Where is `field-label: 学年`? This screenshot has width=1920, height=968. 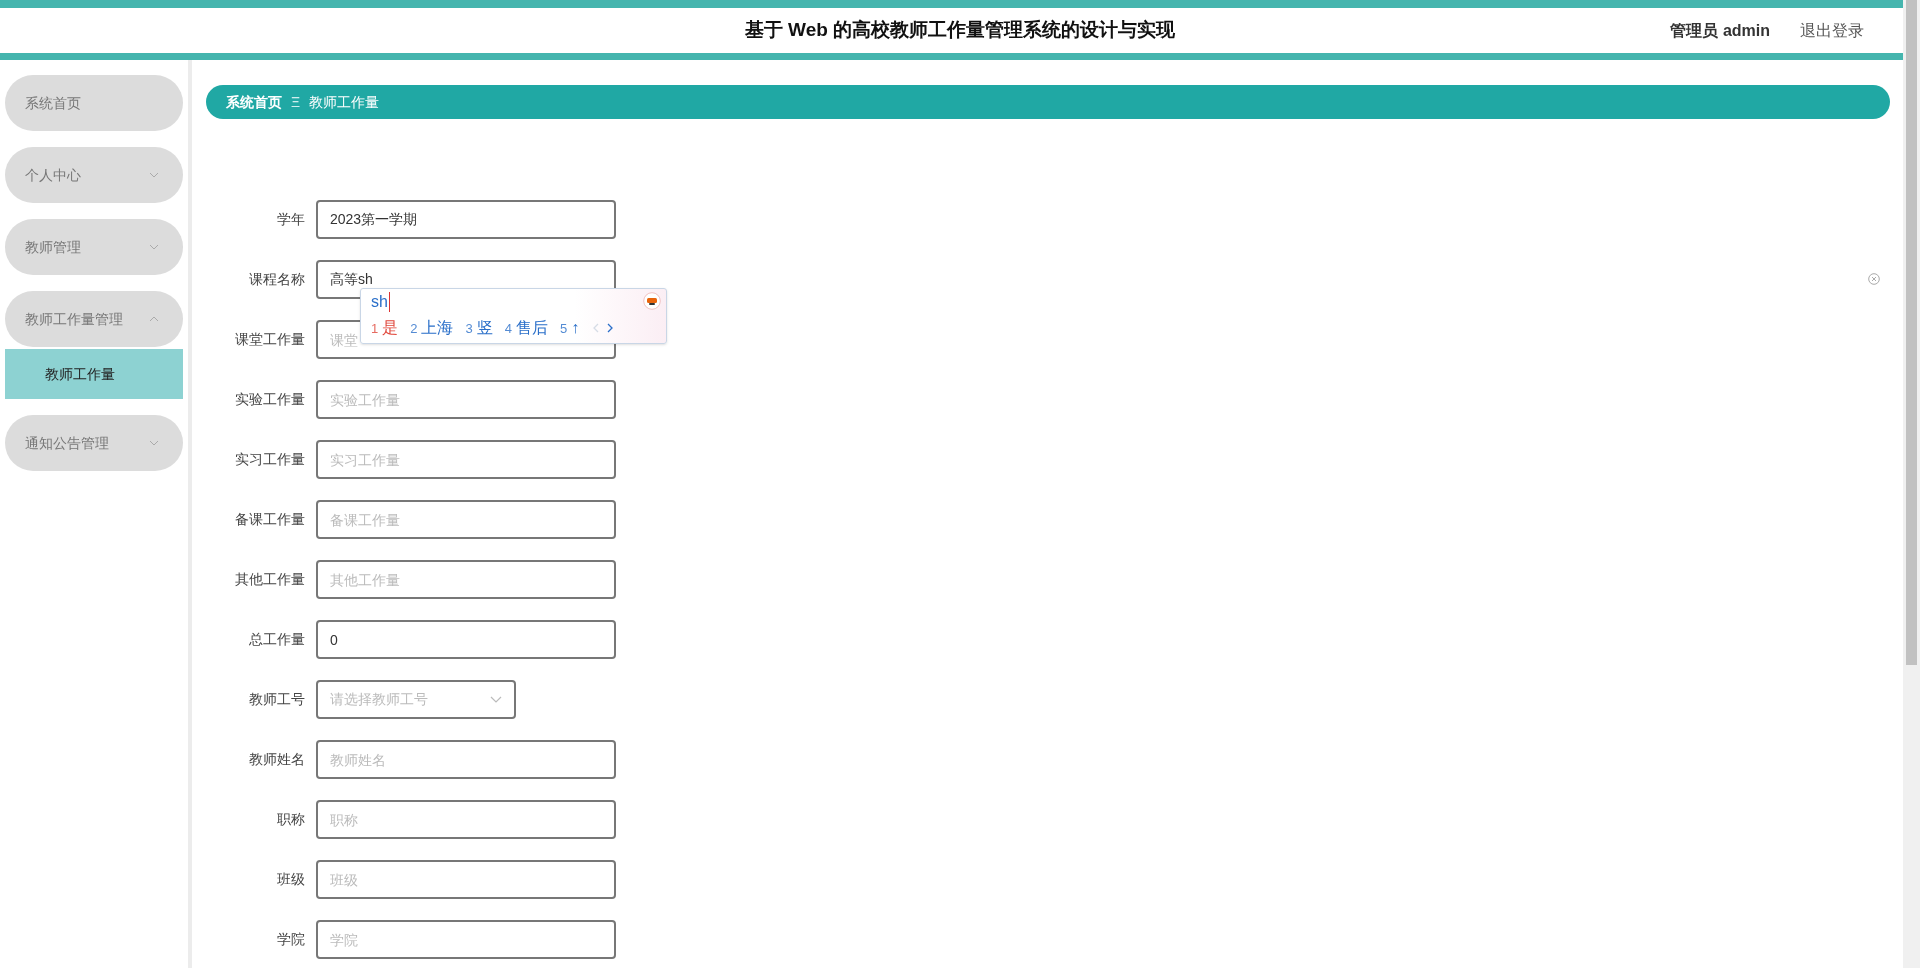
field-label: 学年 is located at coordinates (291, 219).